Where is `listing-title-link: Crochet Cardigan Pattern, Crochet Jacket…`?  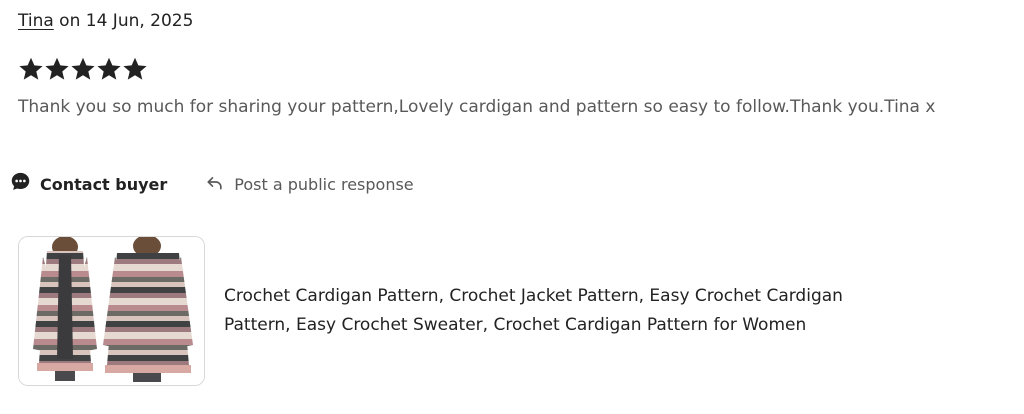
listing-title-link: Crochet Cardigan Pattern, Crochet Jacket… is located at coordinates (564, 311).